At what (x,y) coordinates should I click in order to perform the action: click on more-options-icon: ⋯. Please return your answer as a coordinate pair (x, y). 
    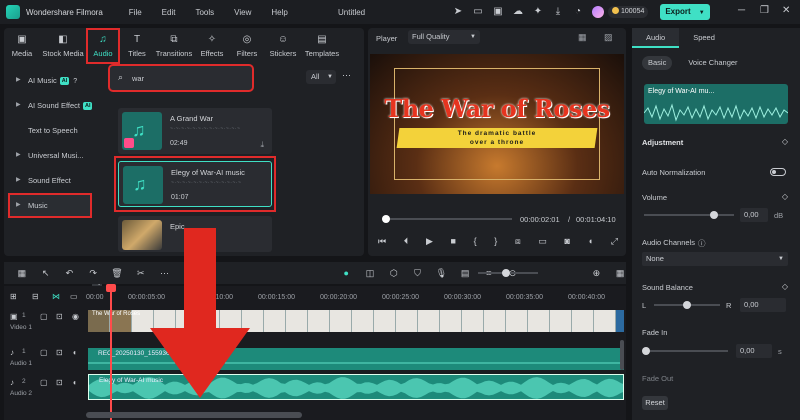
    Looking at the image, I should click on (346, 75).